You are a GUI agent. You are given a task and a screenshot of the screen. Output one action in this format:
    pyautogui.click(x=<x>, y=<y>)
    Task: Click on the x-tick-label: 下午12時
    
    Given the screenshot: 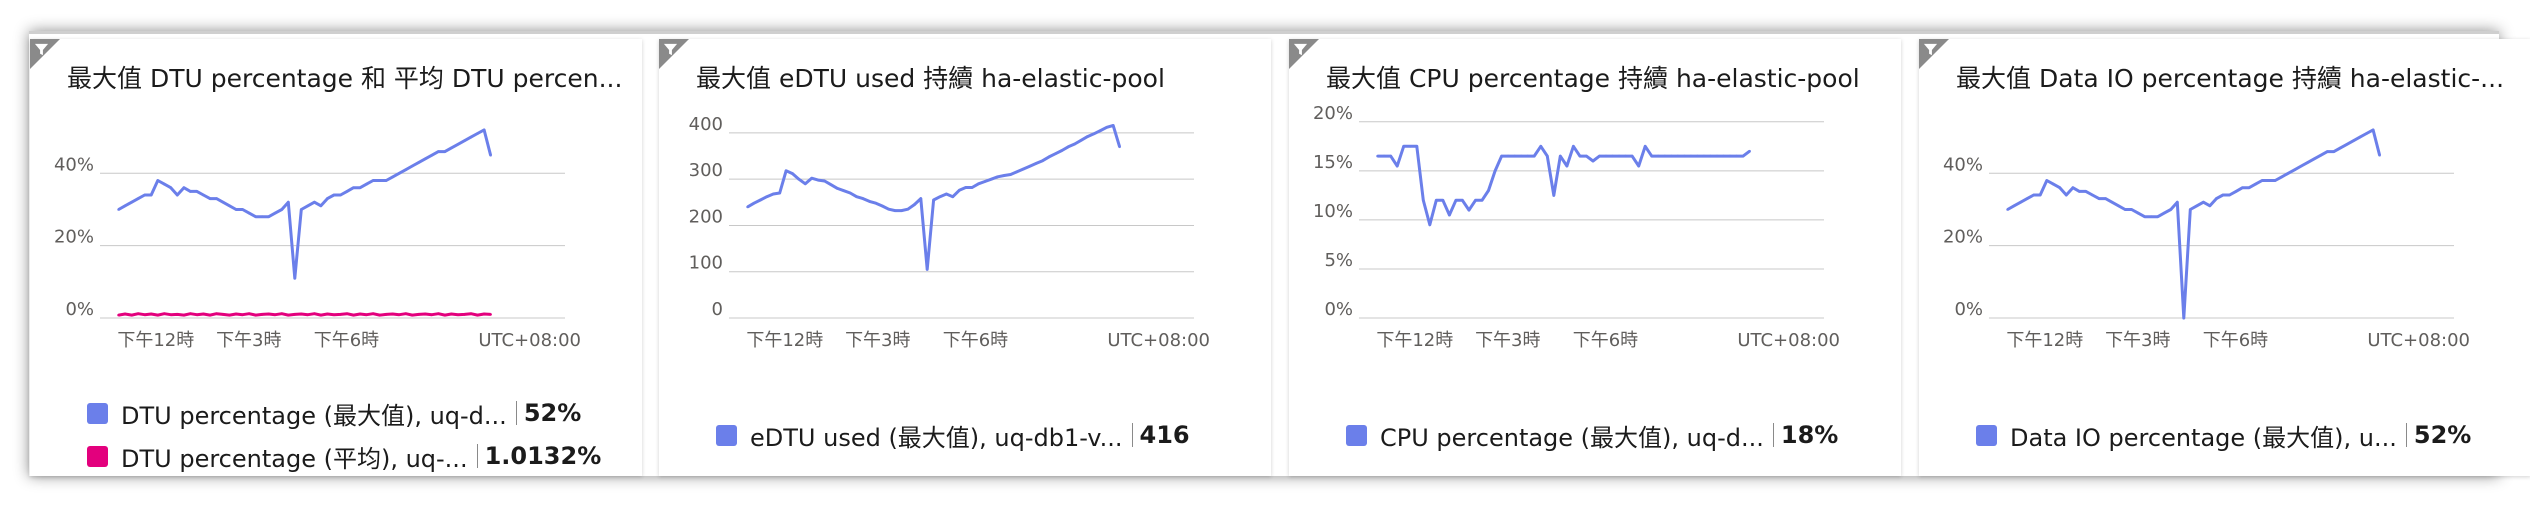 What is the action you would take?
    pyautogui.click(x=155, y=340)
    